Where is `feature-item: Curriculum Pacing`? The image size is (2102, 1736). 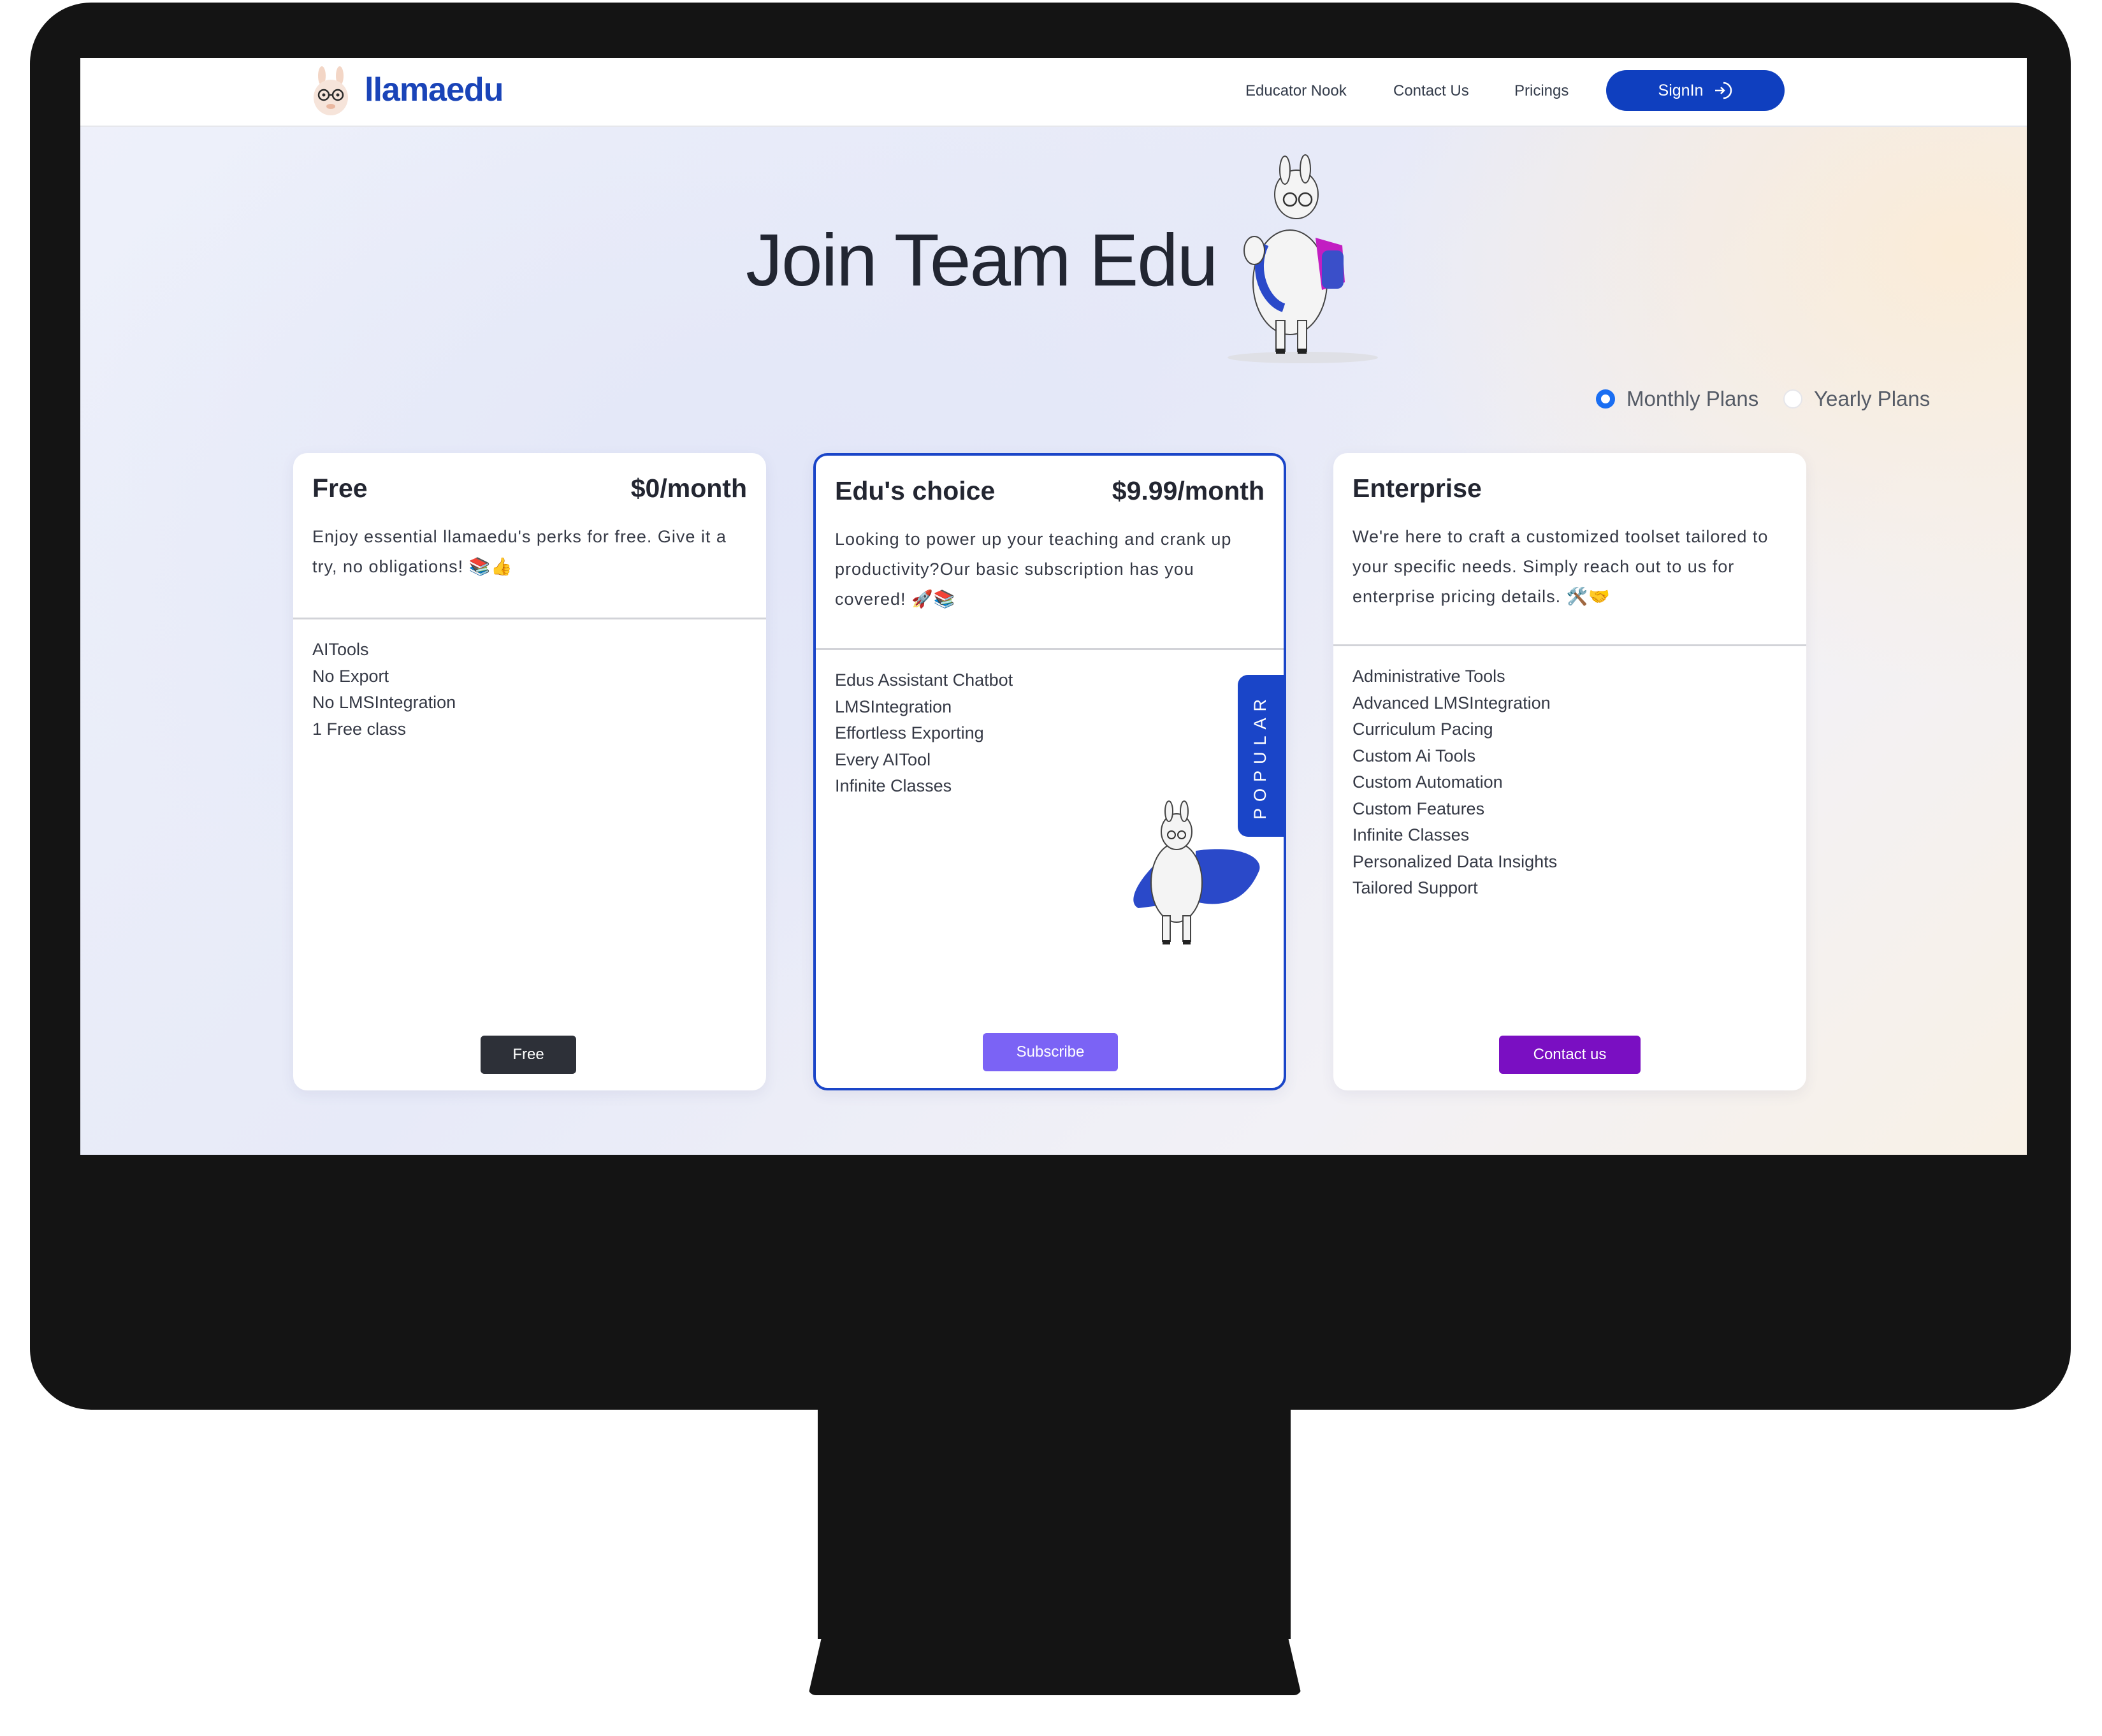 feature-item: Curriculum Pacing is located at coordinates (1422, 729).